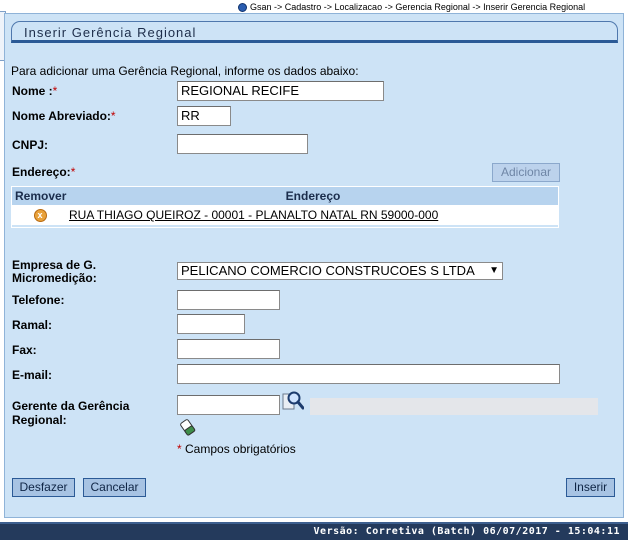 This screenshot has height=547, width=628. Describe the element at coordinates (590, 487) in the screenshot. I see `inserir-button: Inserir` at that location.